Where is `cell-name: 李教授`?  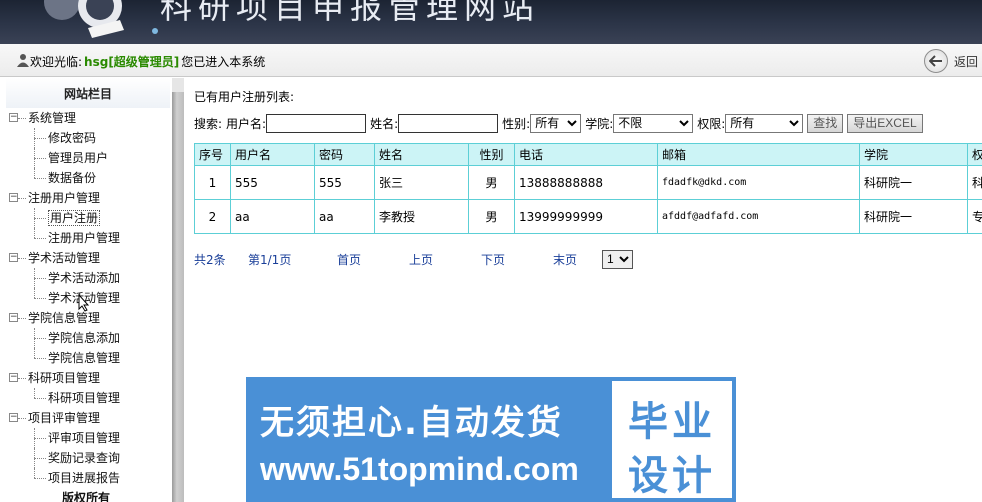
cell-name: 李教授 is located at coordinates (421, 216).